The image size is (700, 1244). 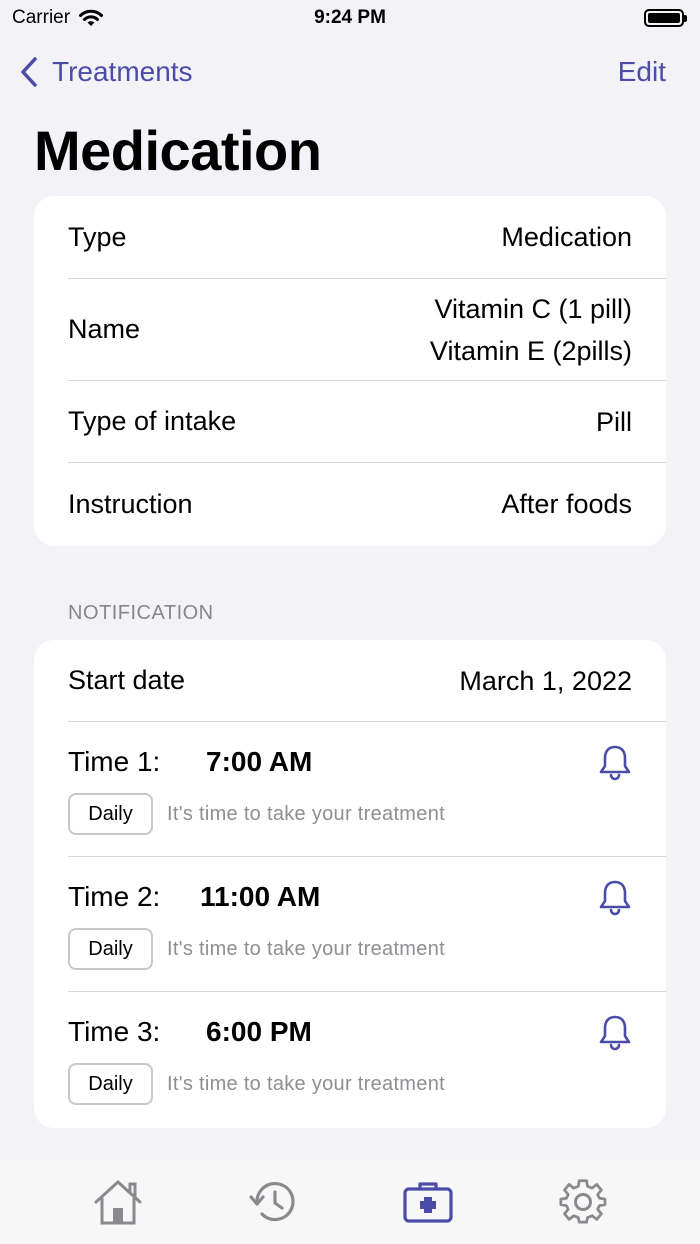 I want to click on tab-bar, so click(x=350, y=1202).